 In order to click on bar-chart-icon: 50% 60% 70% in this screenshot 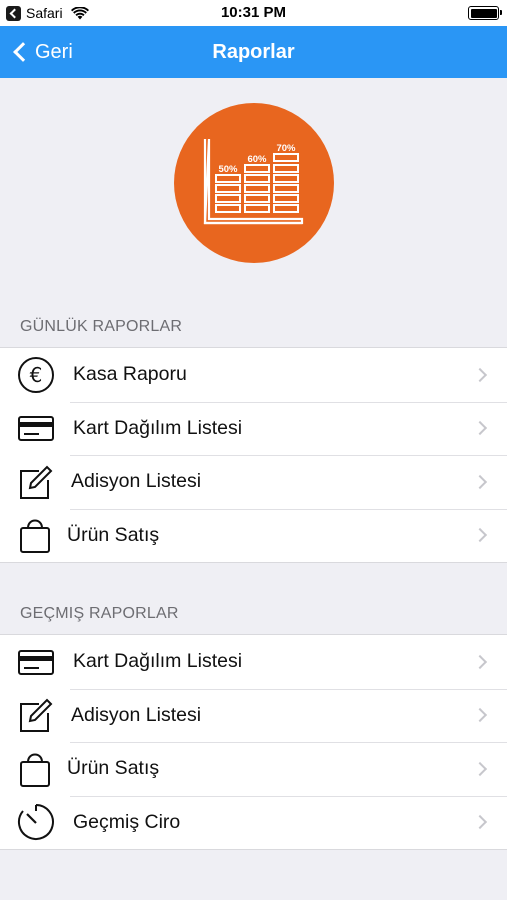, I will do `click(253, 181)`.